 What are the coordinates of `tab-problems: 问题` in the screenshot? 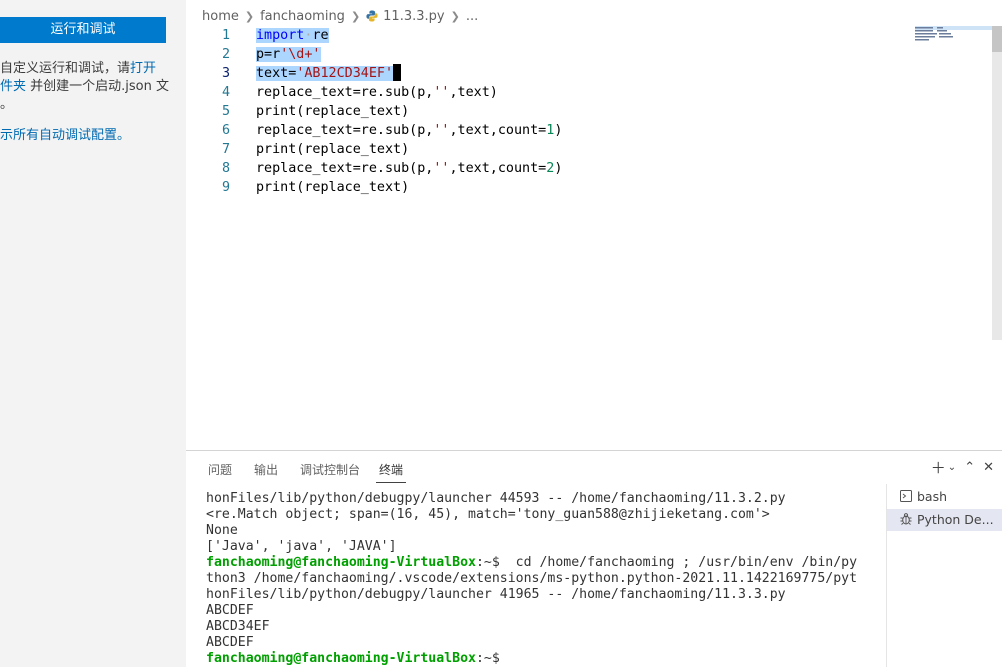 It's located at (220, 469).